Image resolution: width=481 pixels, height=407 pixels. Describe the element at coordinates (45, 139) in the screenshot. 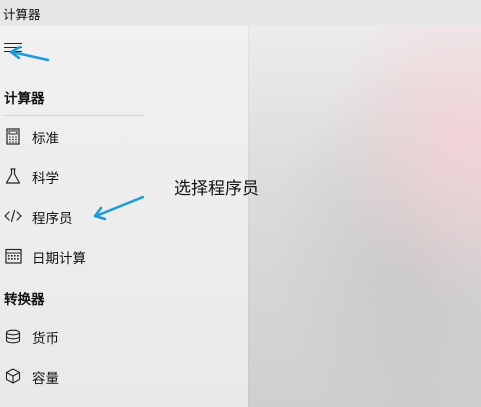

I see `nav-item-label: 标准` at that location.